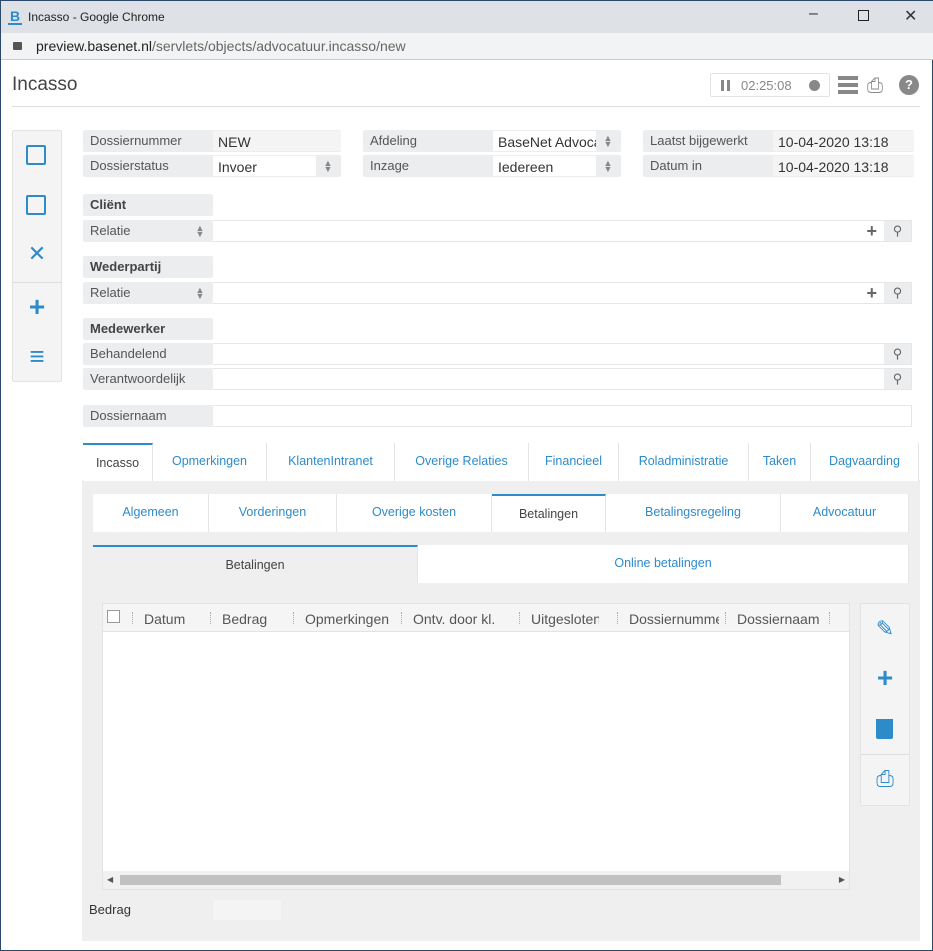 The image size is (933, 951). Describe the element at coordinates (778, 141) in the screenshot. I see `laatst-bijgewerkt-field: Laatst bijgewerkt 10-04-2020 13:18` at that location.